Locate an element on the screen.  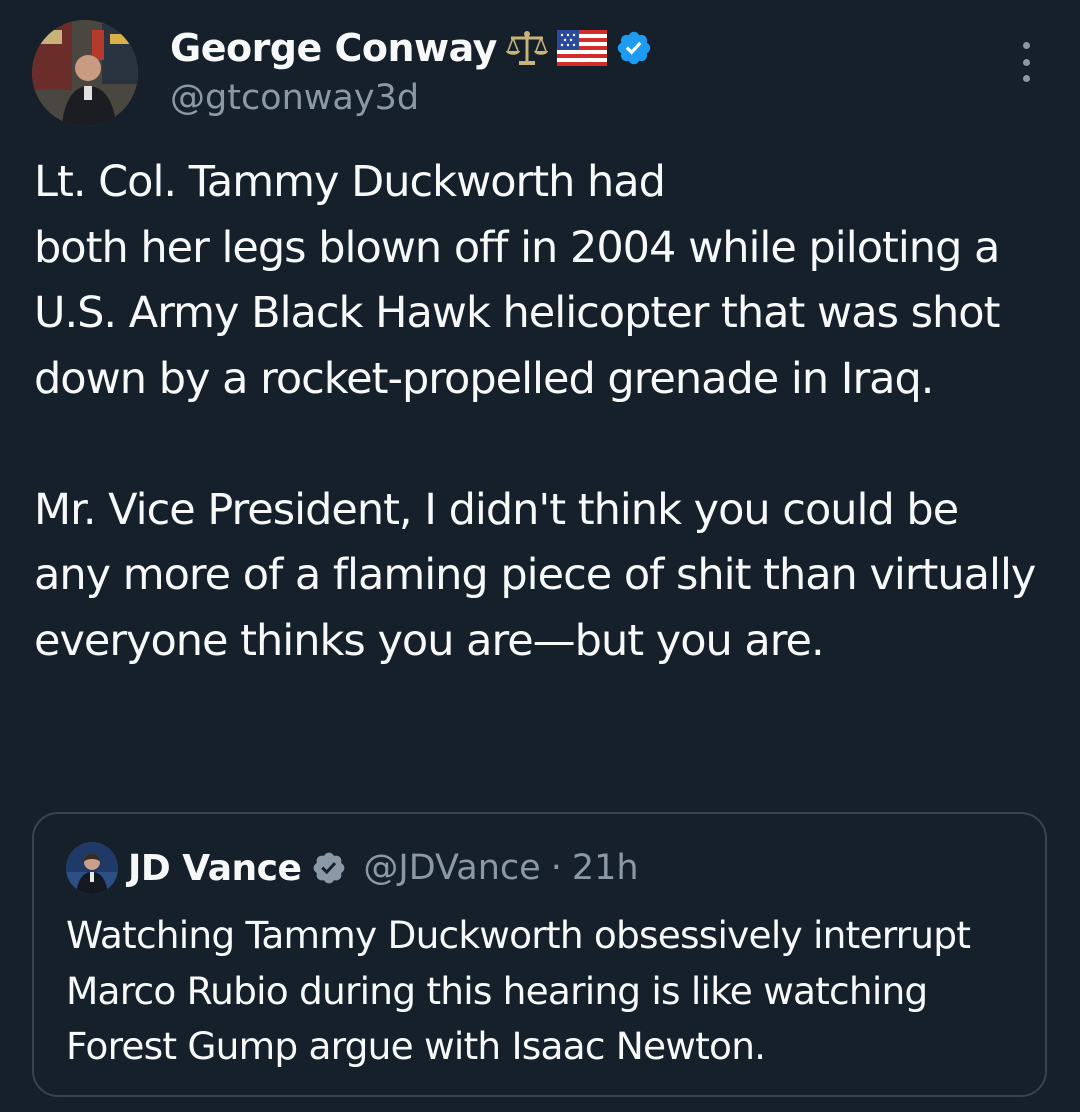
author-display-name: George Conway is located at coordinates (333, 48).